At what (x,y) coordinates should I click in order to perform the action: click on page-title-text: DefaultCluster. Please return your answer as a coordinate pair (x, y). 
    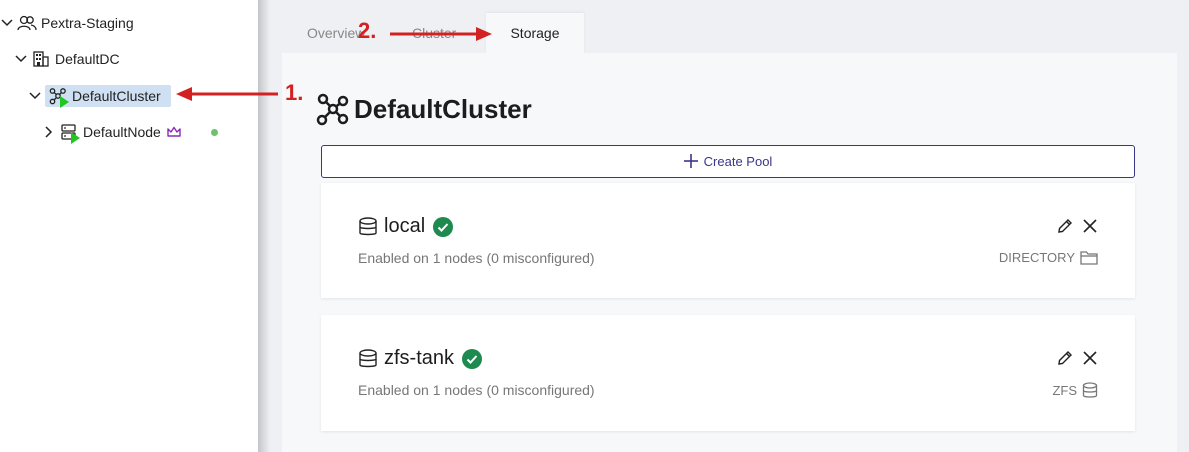
    Looking at the image, I should click on (443, 108).